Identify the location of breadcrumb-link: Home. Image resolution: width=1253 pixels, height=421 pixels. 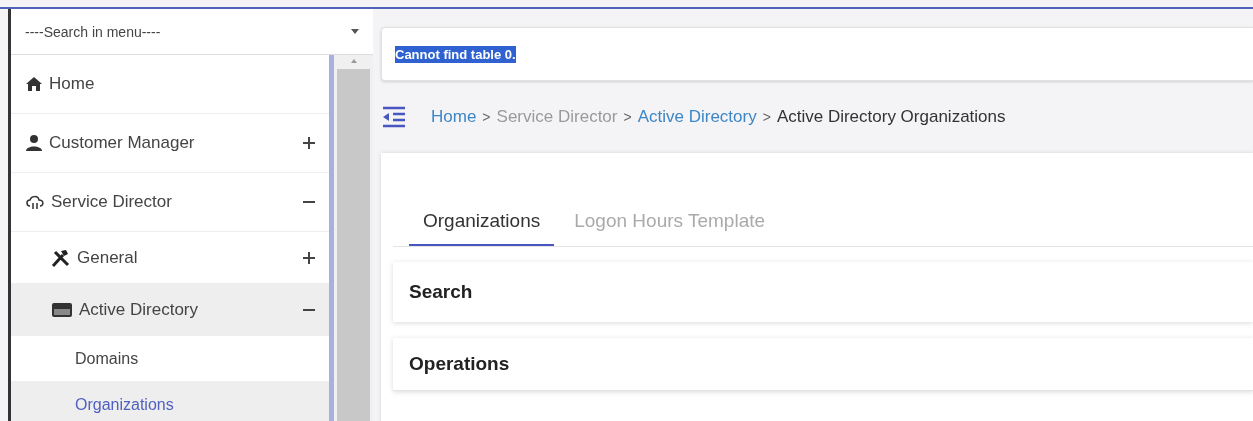
(454, 117).